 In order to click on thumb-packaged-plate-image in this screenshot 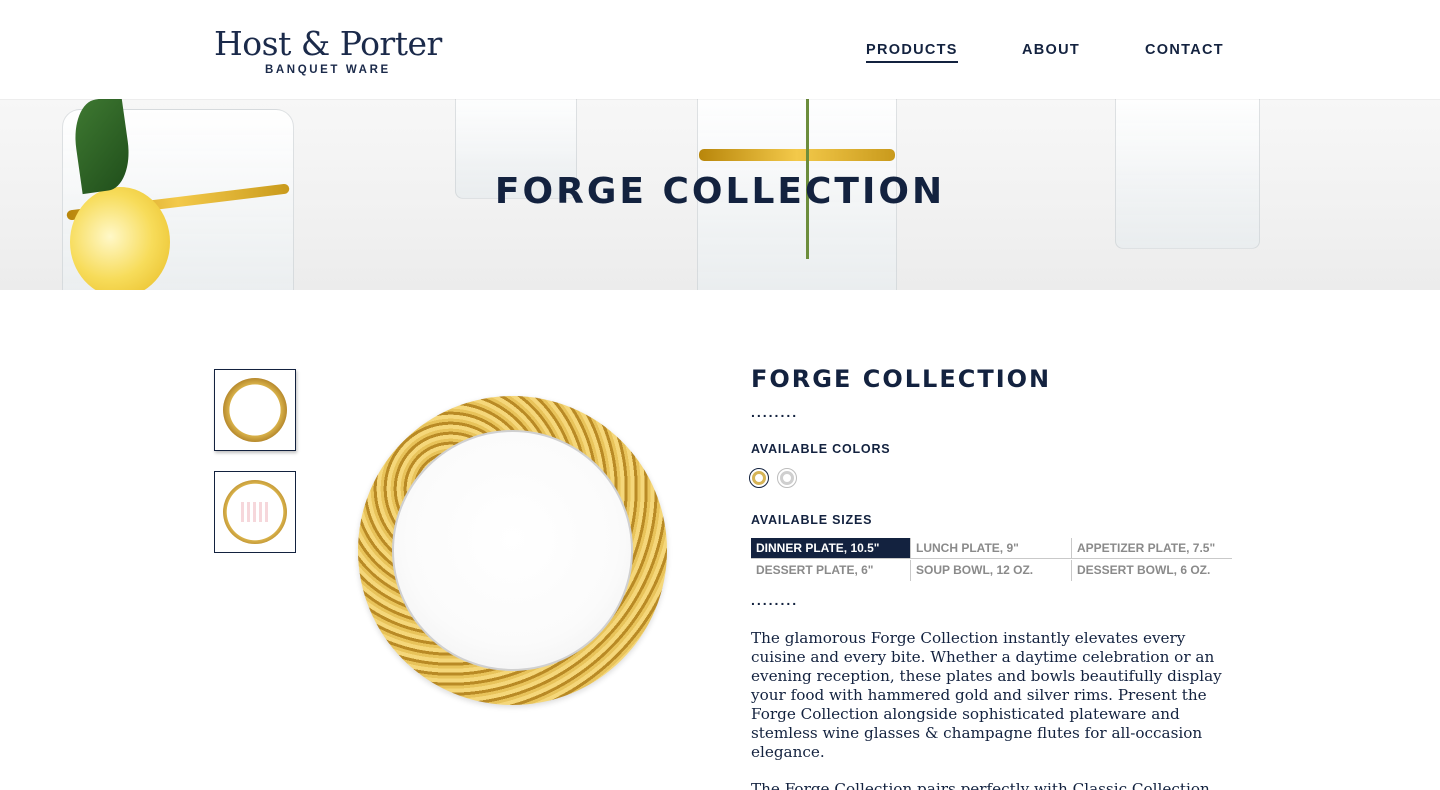, I will do `click(255, 512)`.